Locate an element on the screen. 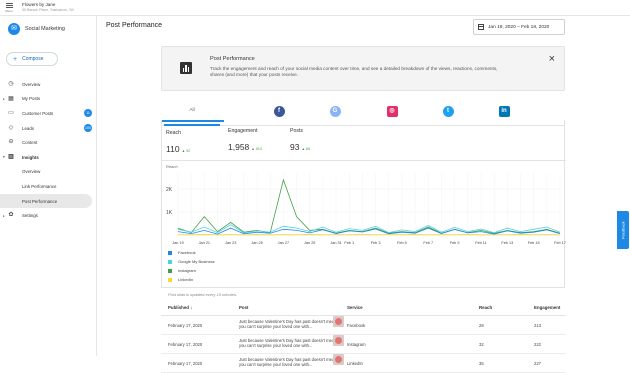 The height and width of the screenshot is (373, 630). gear-icon: ✿ is located at coordinates (11, 215).